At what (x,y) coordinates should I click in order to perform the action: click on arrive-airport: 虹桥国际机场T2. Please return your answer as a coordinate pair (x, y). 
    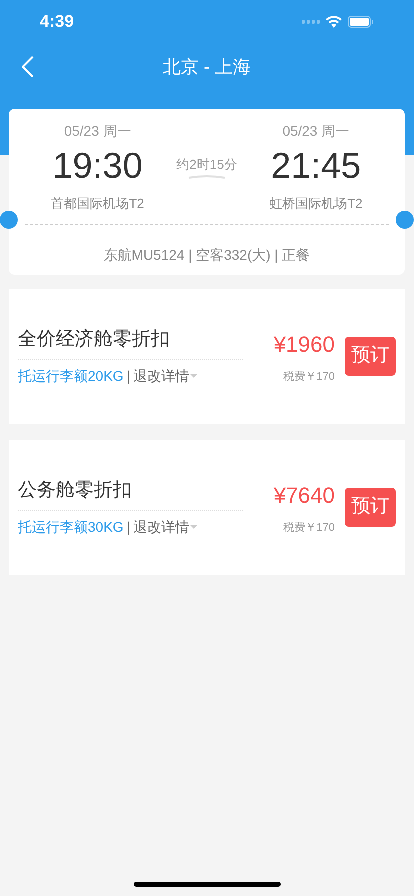
    Looking at the image, I should click on (316, 204).